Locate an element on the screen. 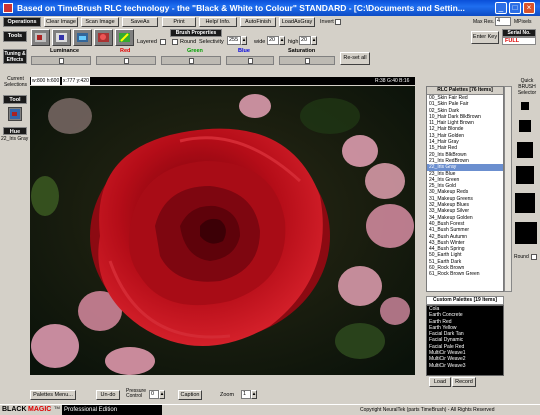 The width and height of the screenshot is (540, 415). max-res-input: 4 is located at coordinates (503, 21).